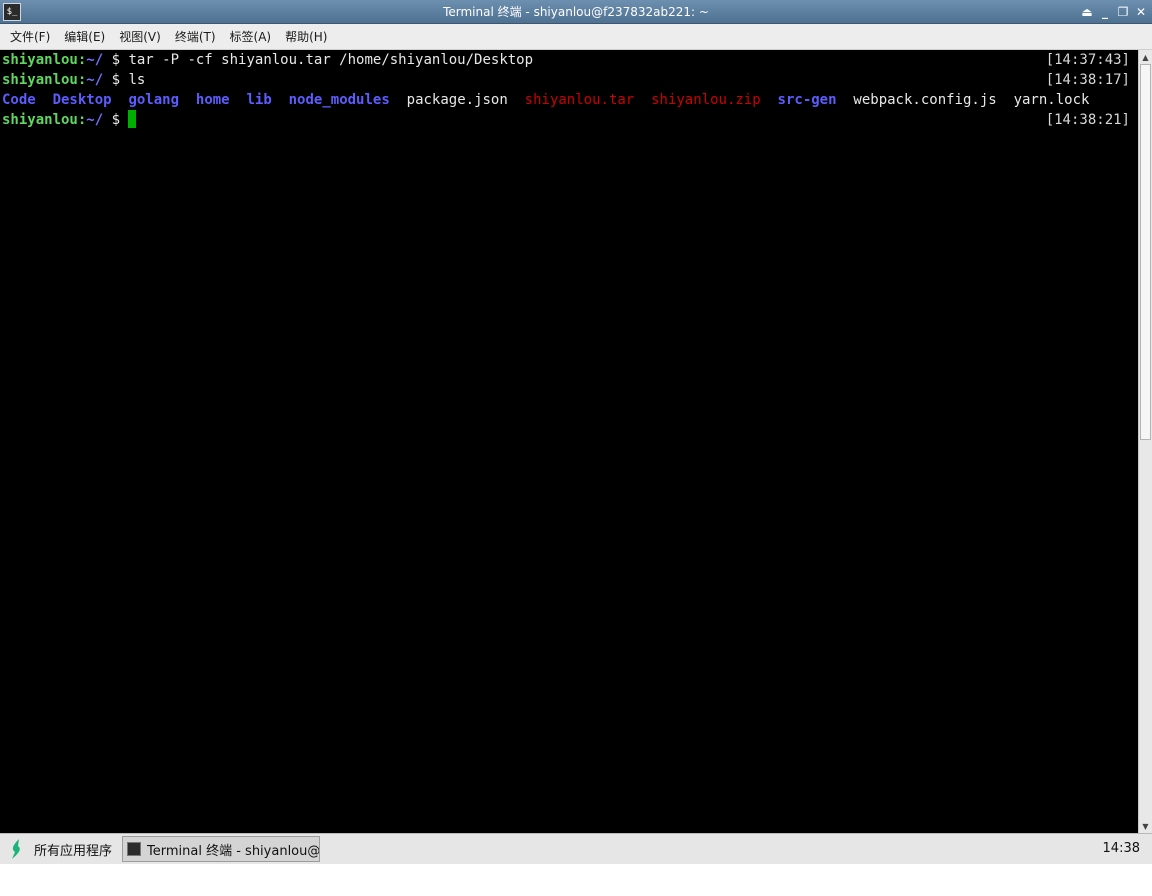 The image size is (1152, 896). Describe the element at coordinates (154, 100) in the screenshot. I see `ls-entry: golang` at that location.